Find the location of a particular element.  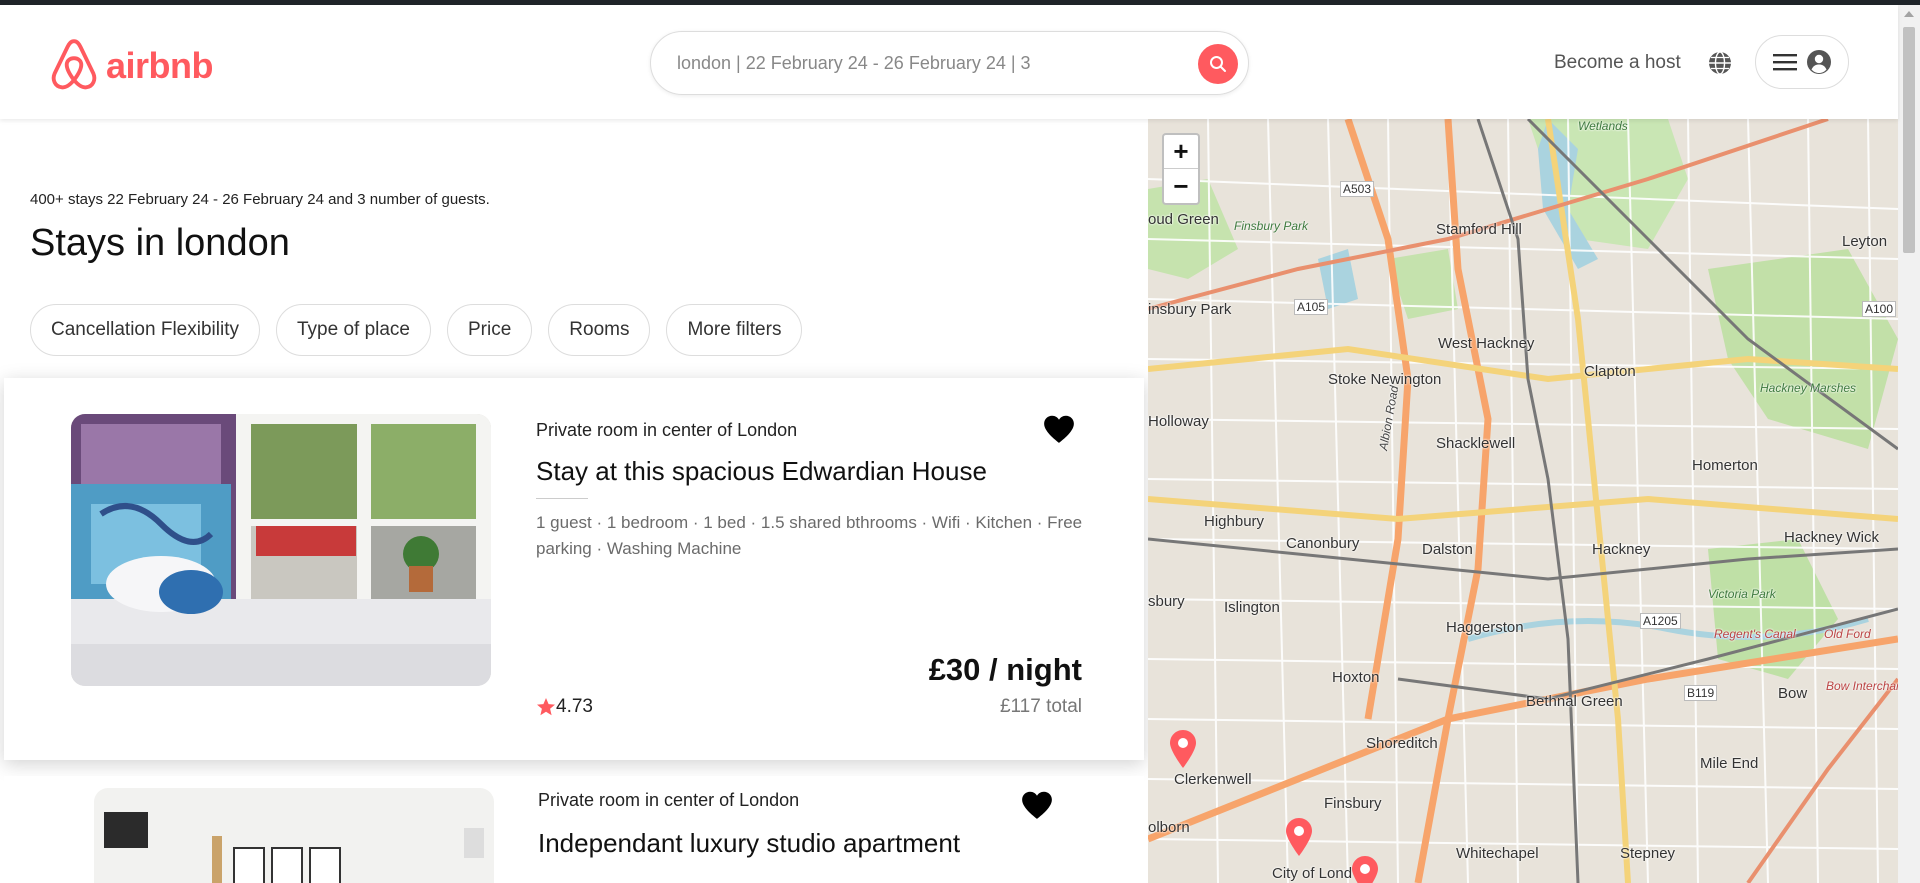

listing-title: Stay at this spacious Edwardian House is located at coordinates (761, 471).